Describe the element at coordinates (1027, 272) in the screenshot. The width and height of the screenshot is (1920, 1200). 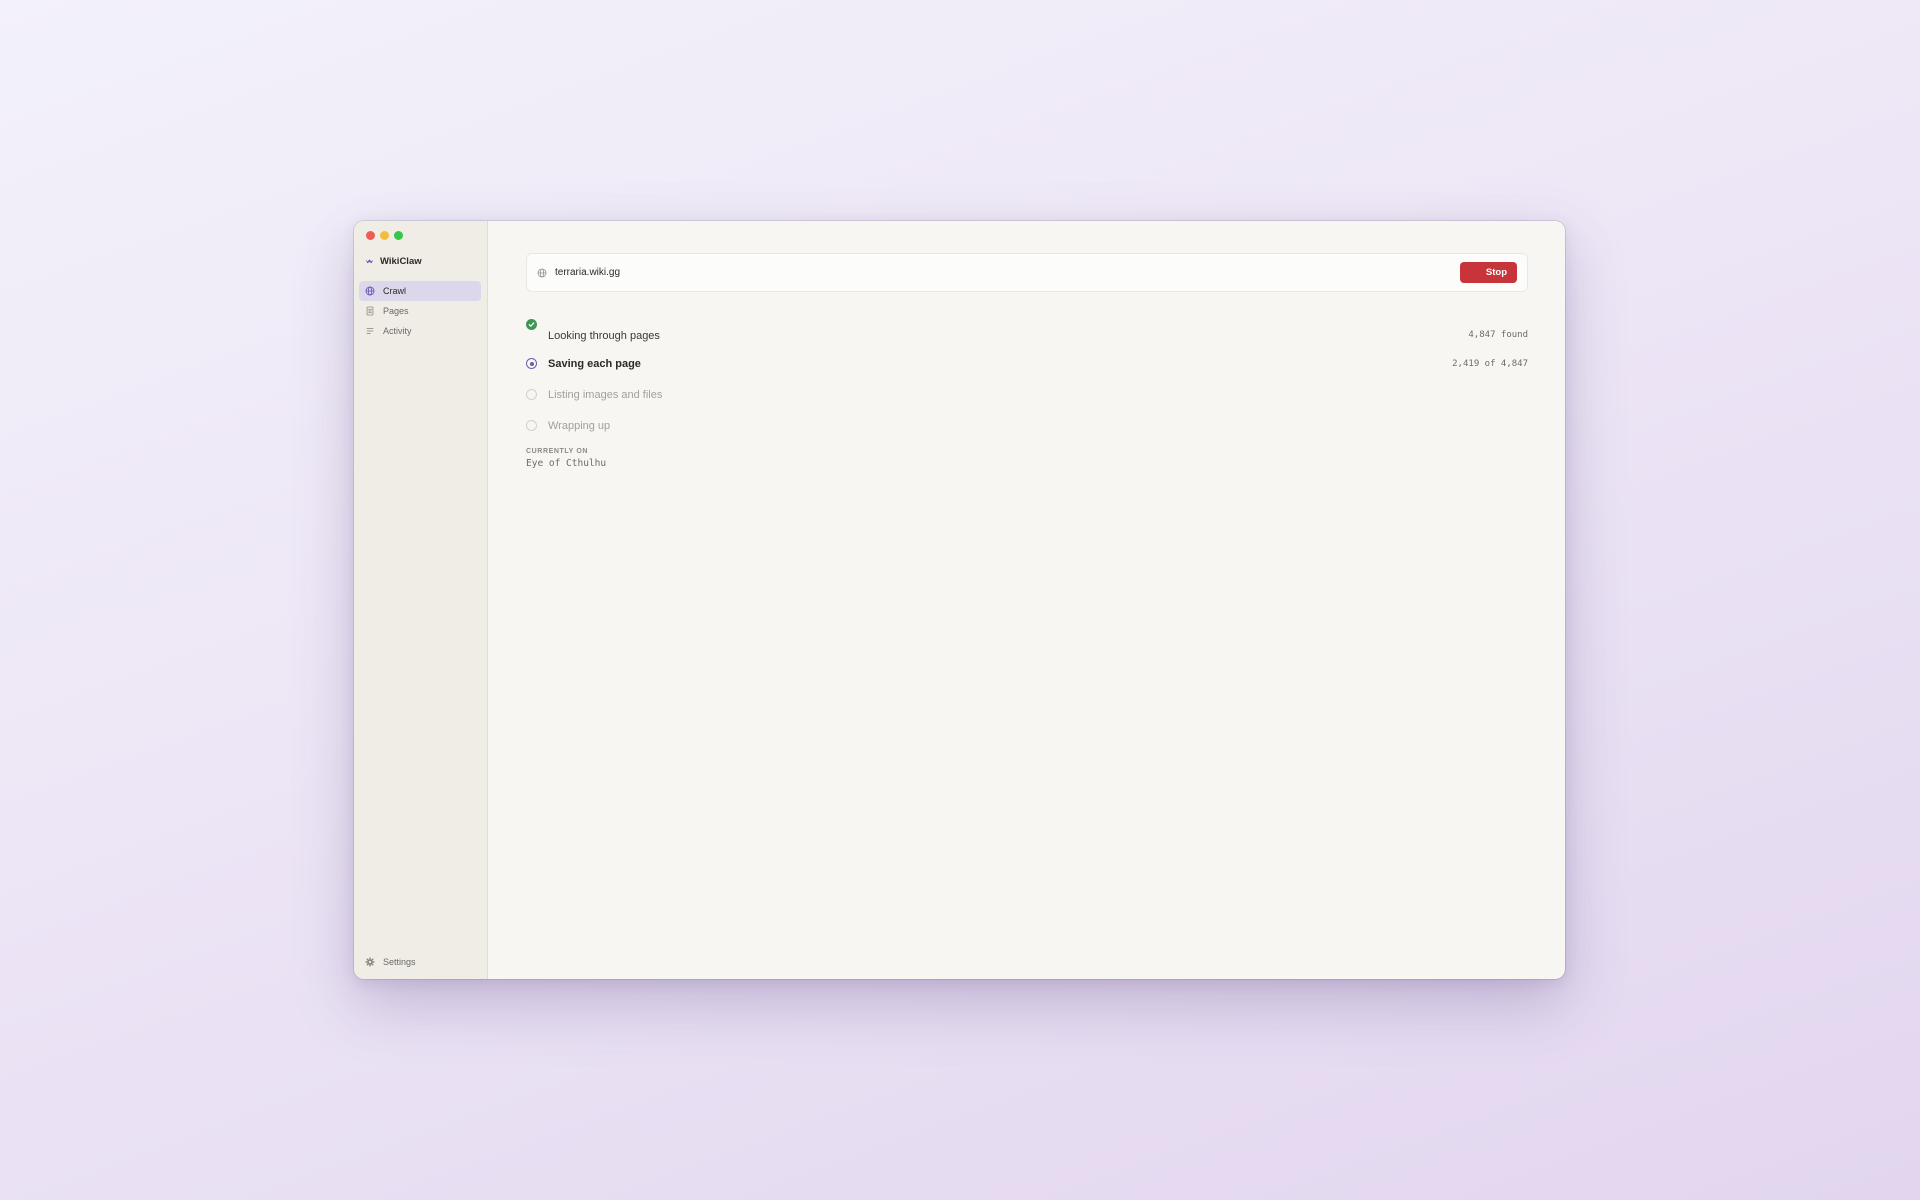
I see `crawl-url-bar: terraria.wiki.gg Stop` at that location.